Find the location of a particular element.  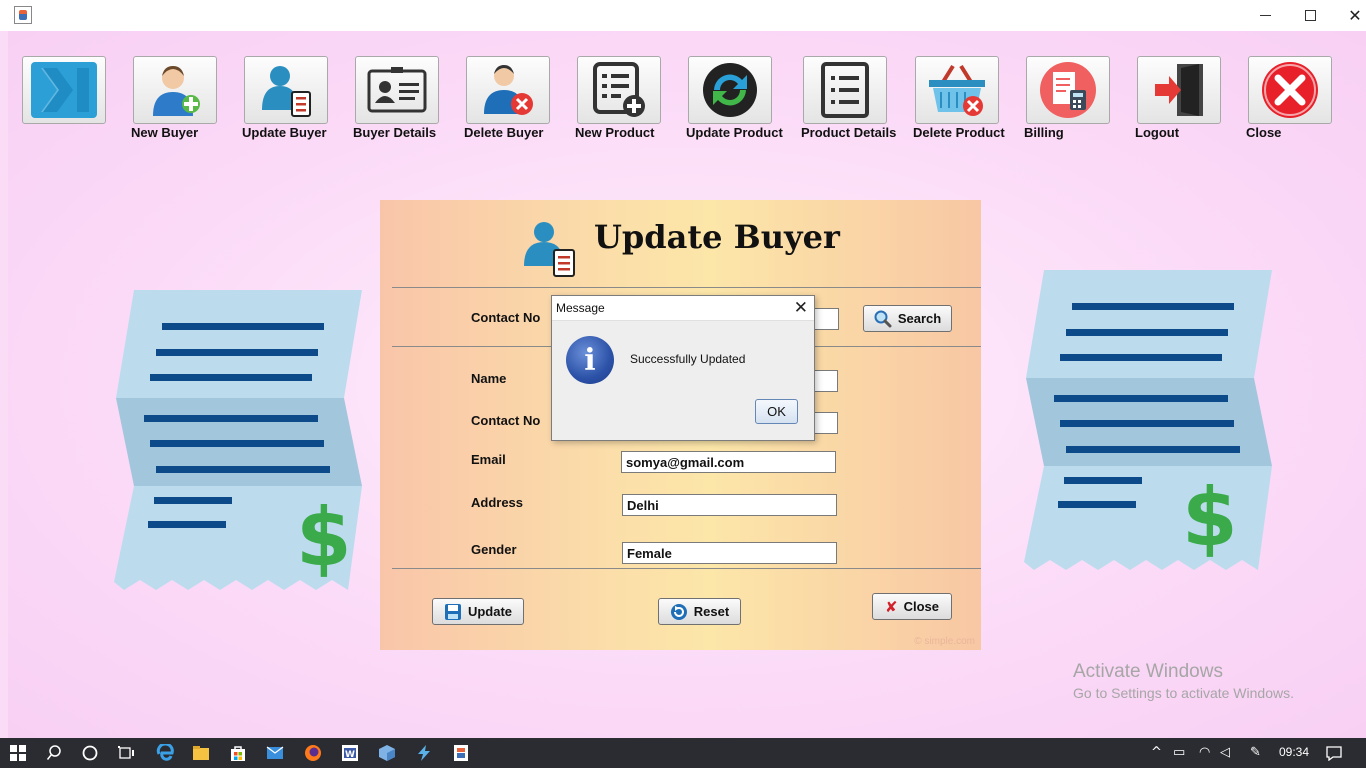

update-product-button is located at coordinates (730, 90).